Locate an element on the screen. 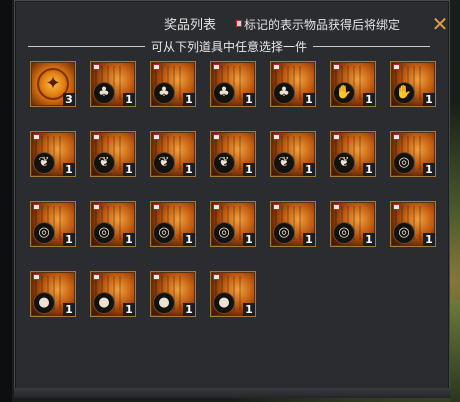  choose-one-header: 可从下列道具中任意选择一件 is located at coordinates (229, 46).